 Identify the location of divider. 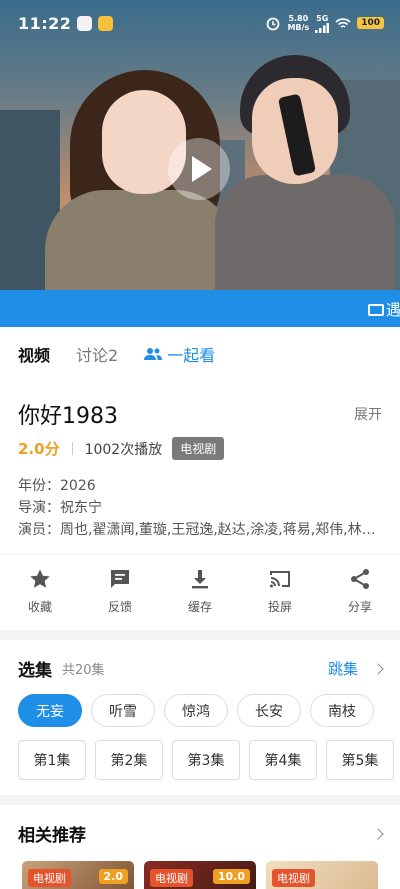
(200, 554).